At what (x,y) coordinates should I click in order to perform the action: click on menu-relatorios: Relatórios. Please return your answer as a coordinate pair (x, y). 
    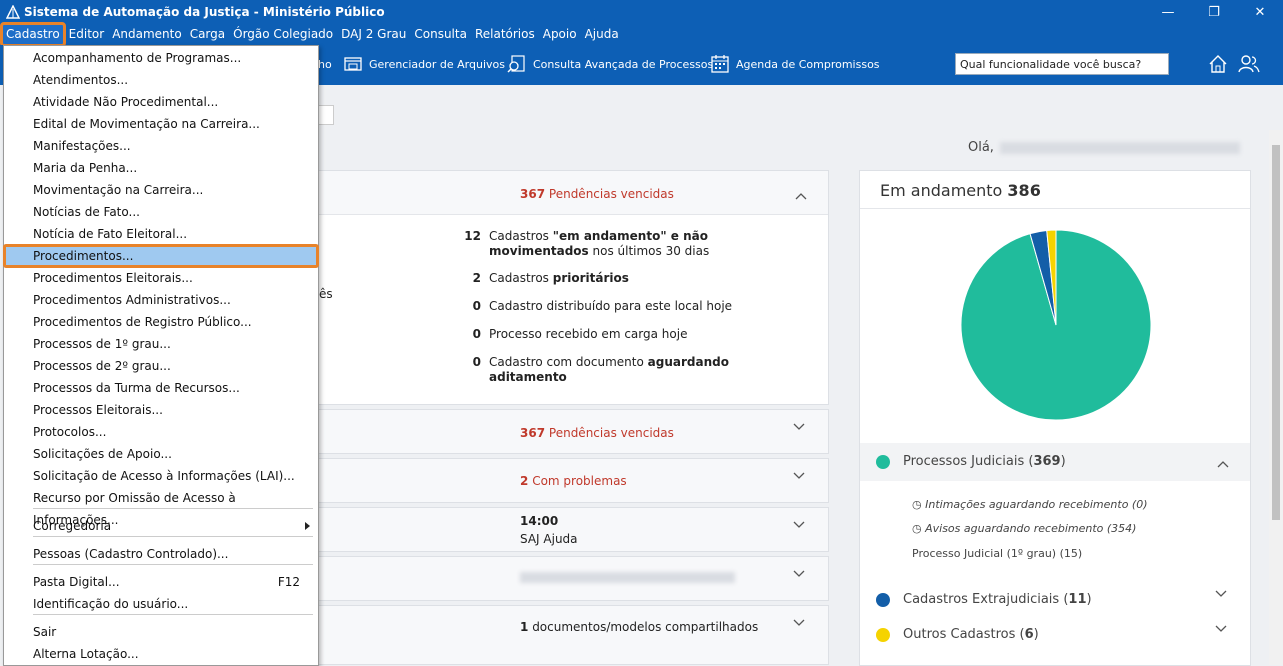
    Looking at the image, I should click on (505, 34).